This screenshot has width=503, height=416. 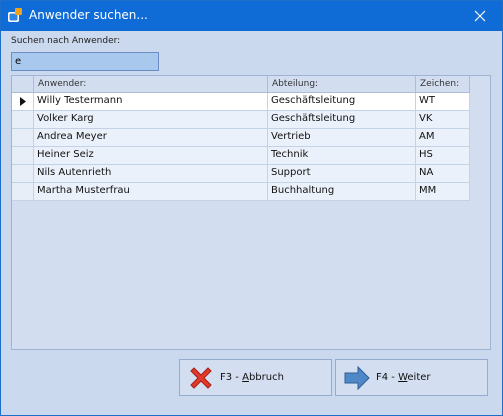 I want to click on table-row: Nils Autenrieth Support NA, so click(x=241, y=174).